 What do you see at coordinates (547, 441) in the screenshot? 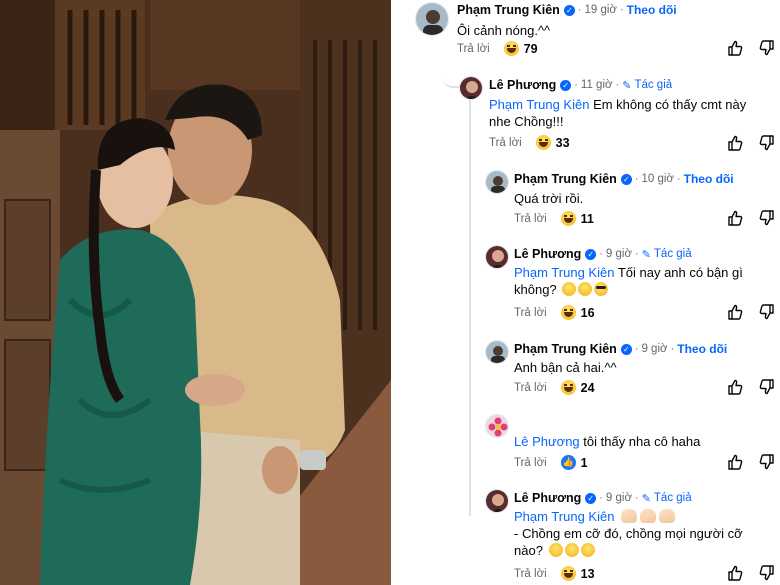
I see `mention-link: Lê Phương` at bounding box center [547, 441].